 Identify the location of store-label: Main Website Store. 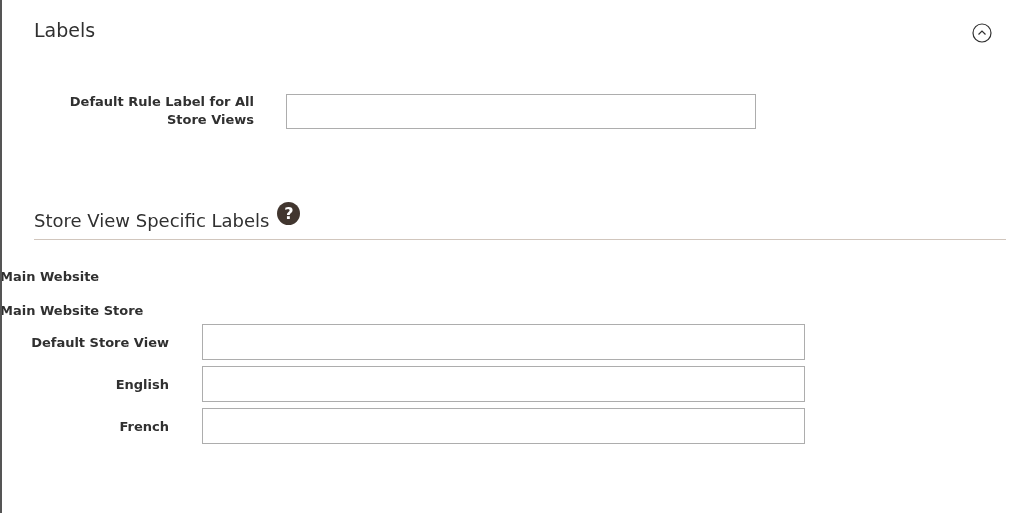
(73, 310).